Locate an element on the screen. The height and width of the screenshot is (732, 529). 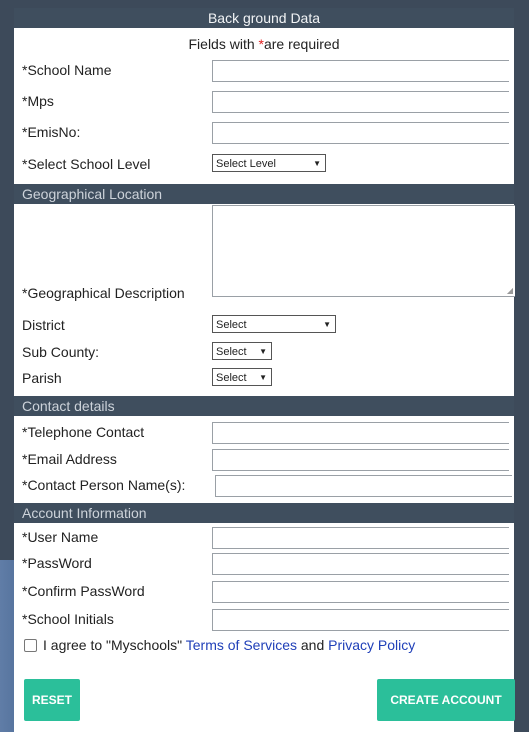
required-note-prefix: Fields with is located at coordinates (223, 44).